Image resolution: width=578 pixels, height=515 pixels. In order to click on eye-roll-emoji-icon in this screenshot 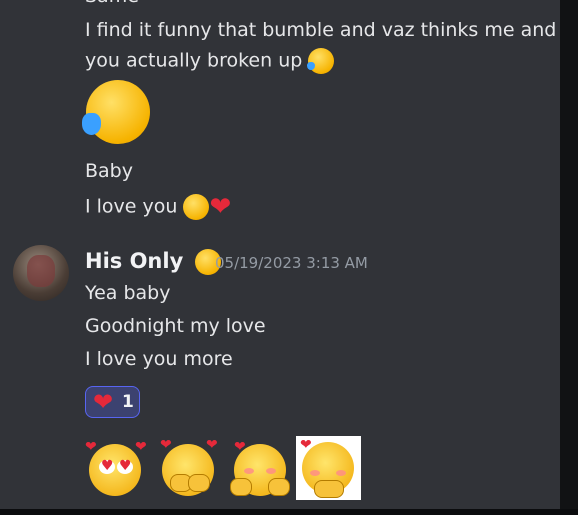, I will do `click(196, 207)`.